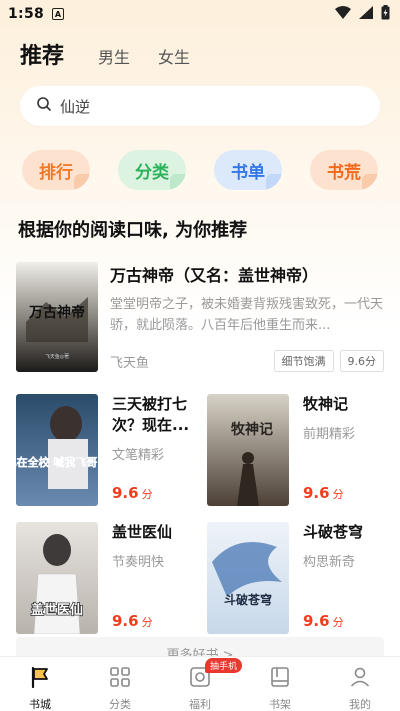 Image resolution: width=400 pixels, height=711 pixels. What do you see at coordinates (75, 106) in the screenshot?
I see `search-input: 仙逆` at bounding box center [75, 106].